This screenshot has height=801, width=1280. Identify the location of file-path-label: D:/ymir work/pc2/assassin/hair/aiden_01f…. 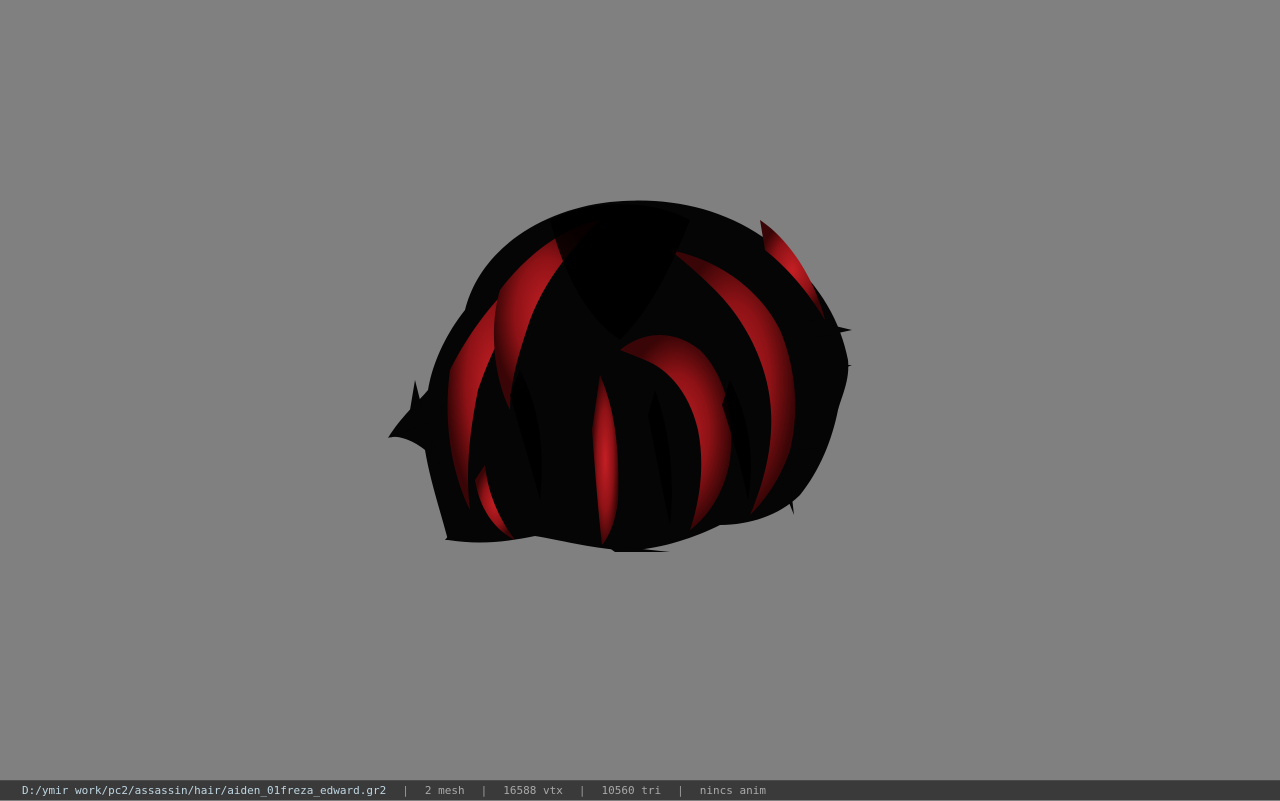
(204, 790).